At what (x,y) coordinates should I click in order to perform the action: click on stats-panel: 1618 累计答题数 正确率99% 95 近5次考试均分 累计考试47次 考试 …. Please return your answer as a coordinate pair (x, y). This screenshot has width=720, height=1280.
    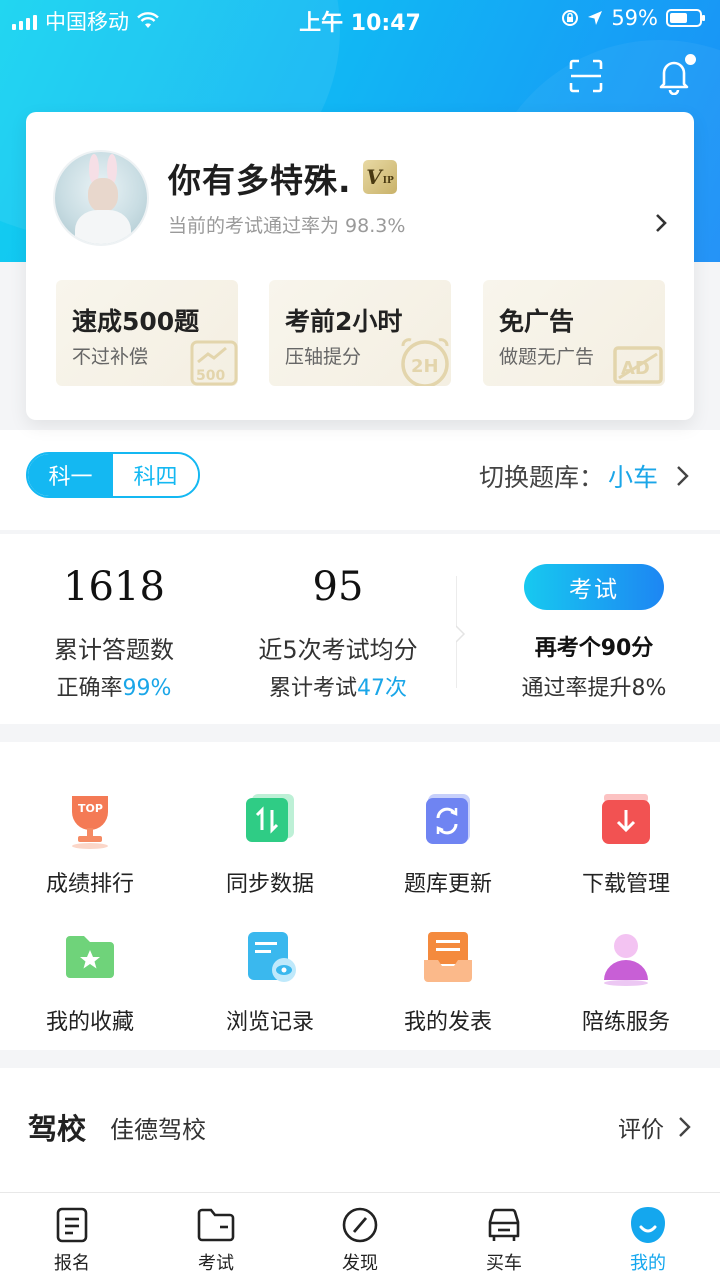
    Looking at the image, I should click on (360, 629).